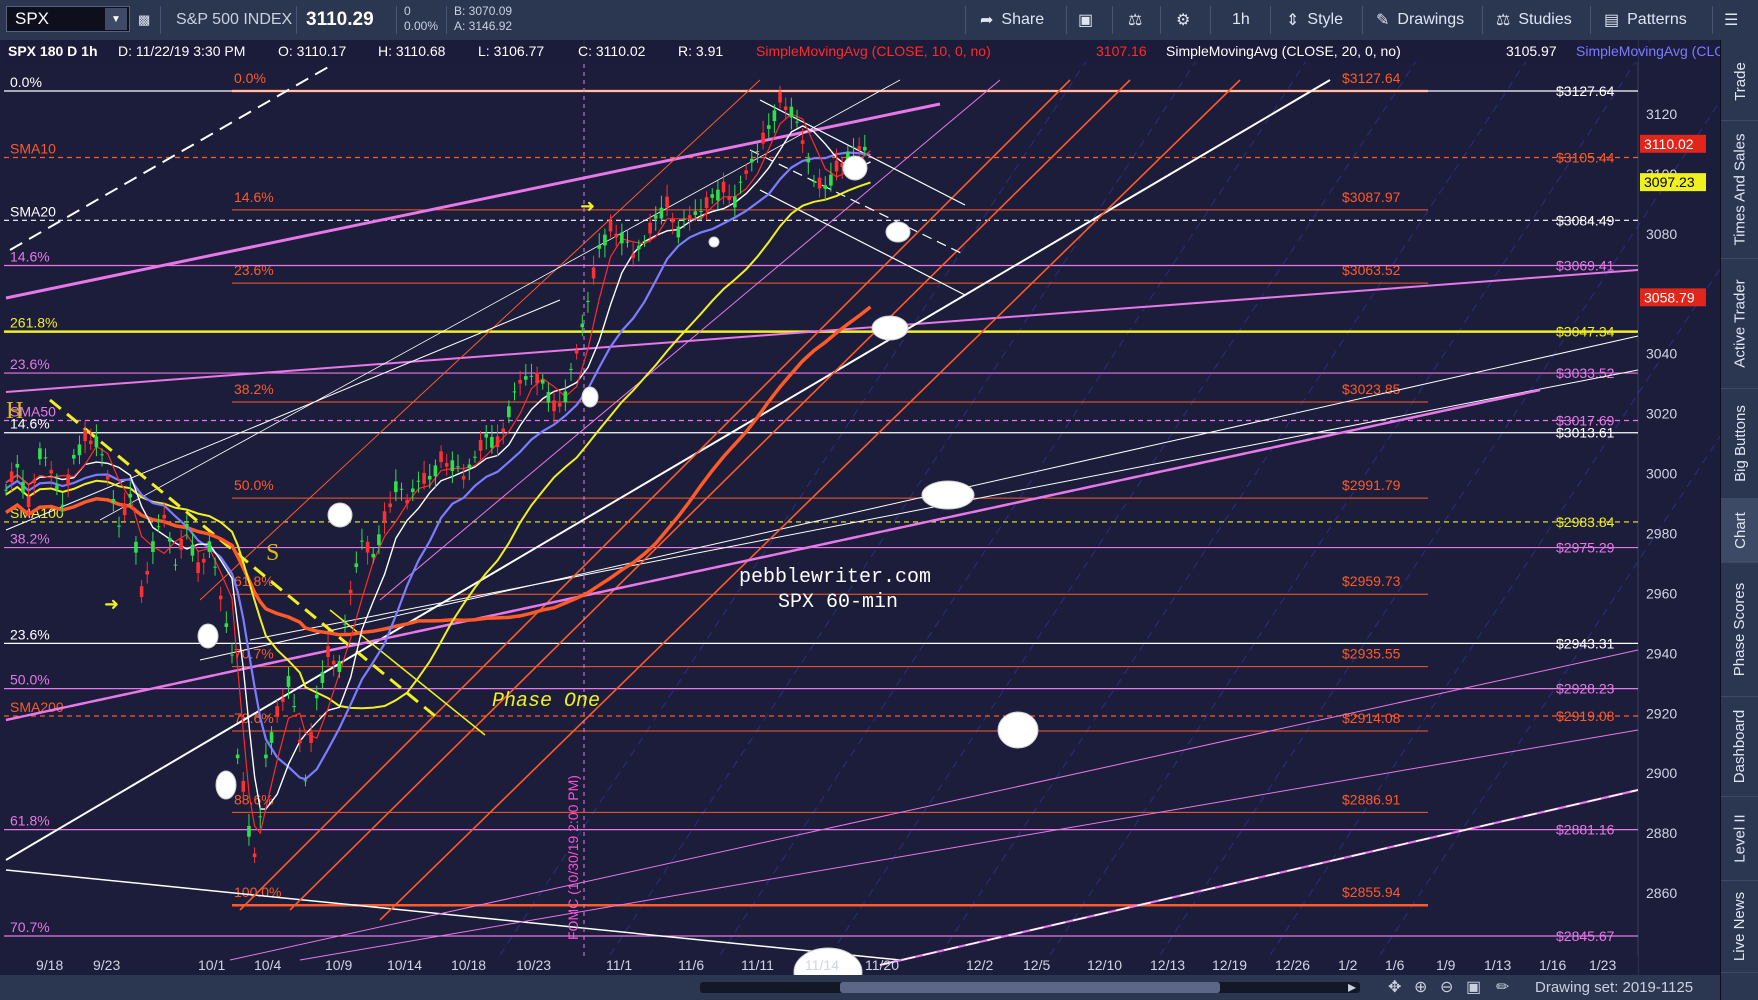 The width and height of the screenshot is (1758, 1000). Describe the element at coordinates (1371, 78) in the screenshot. I see `fib-price-label: $3127.64` at that location.